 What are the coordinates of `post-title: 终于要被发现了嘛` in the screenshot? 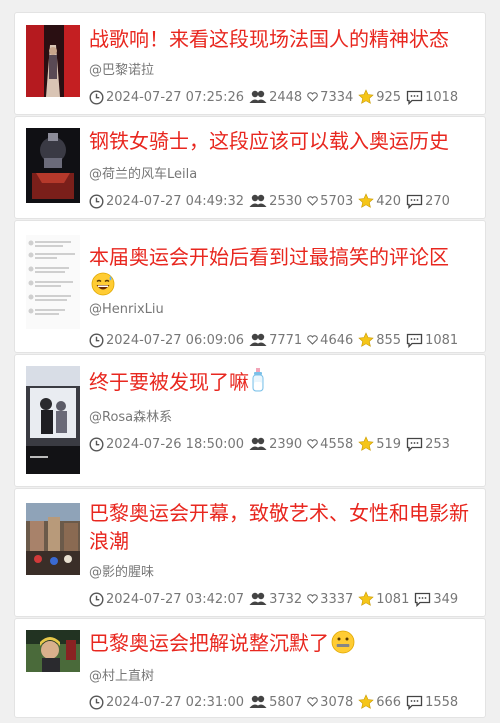 It's located at (281, 383).